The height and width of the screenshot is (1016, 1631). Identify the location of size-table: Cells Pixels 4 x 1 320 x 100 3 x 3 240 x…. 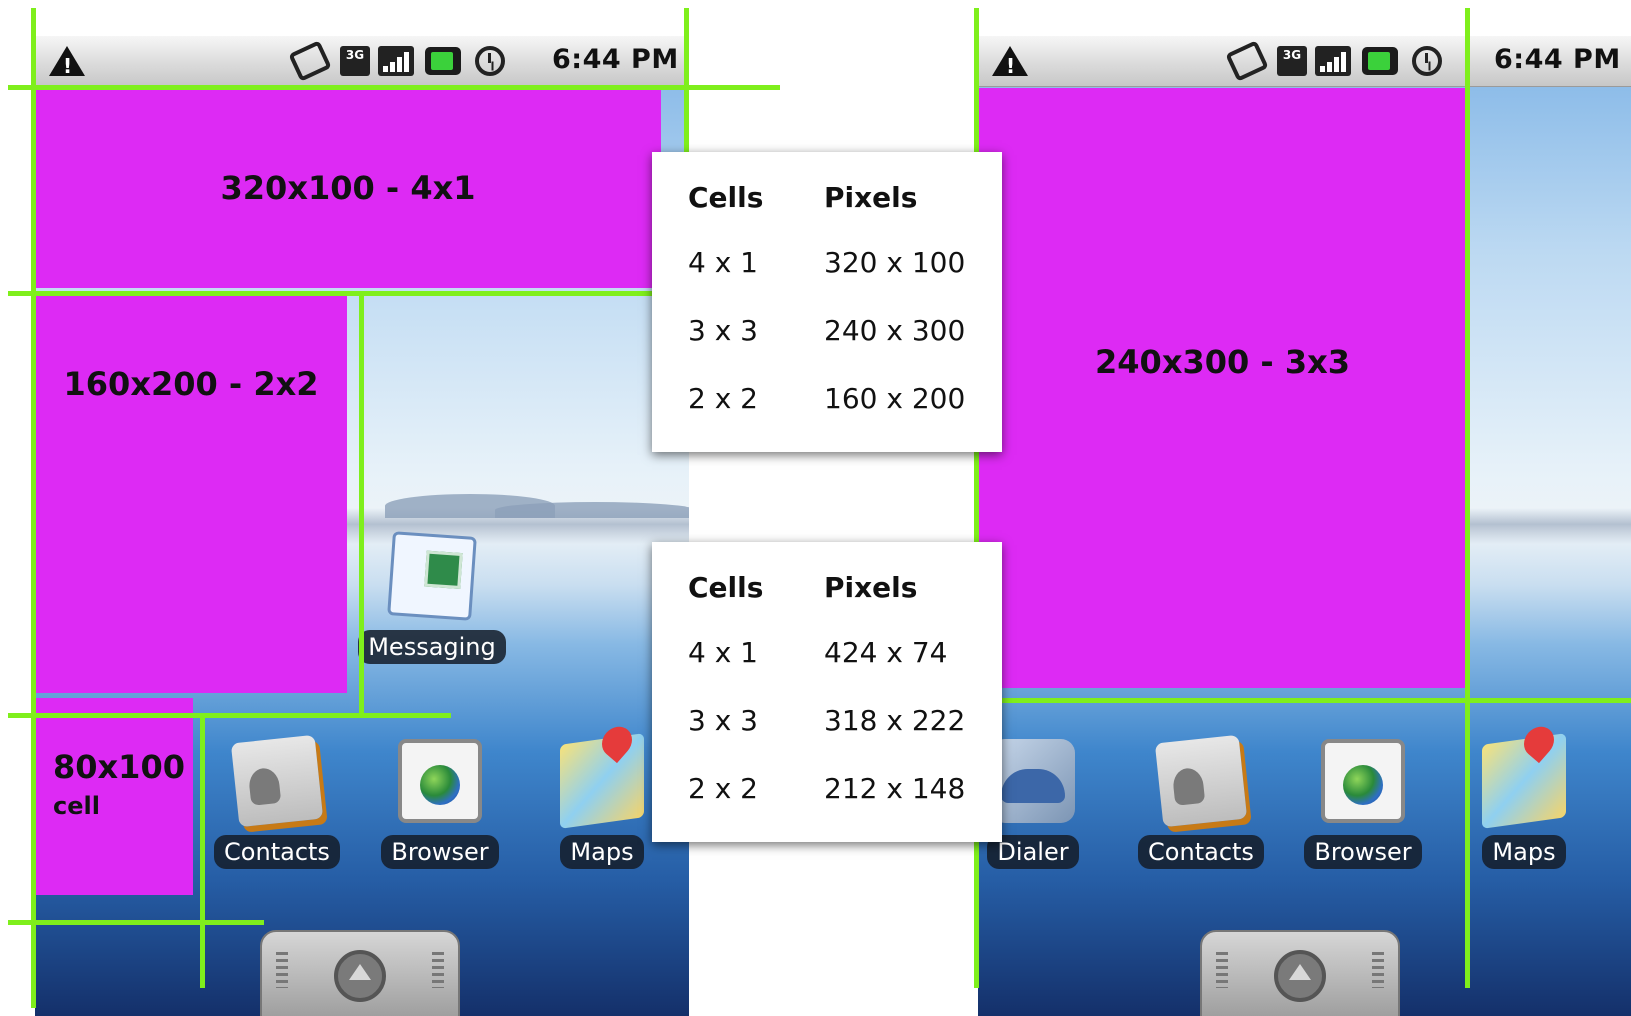
(826, 299).